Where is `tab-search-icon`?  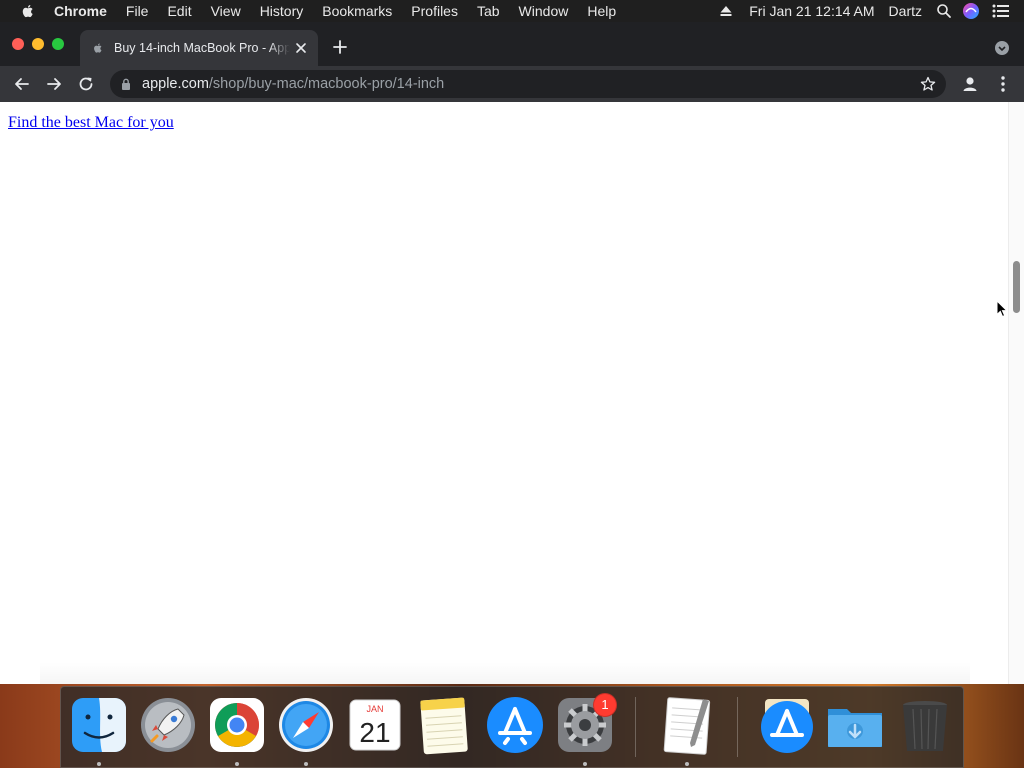 tab-search-icon is located at coordinates (1002, 48).